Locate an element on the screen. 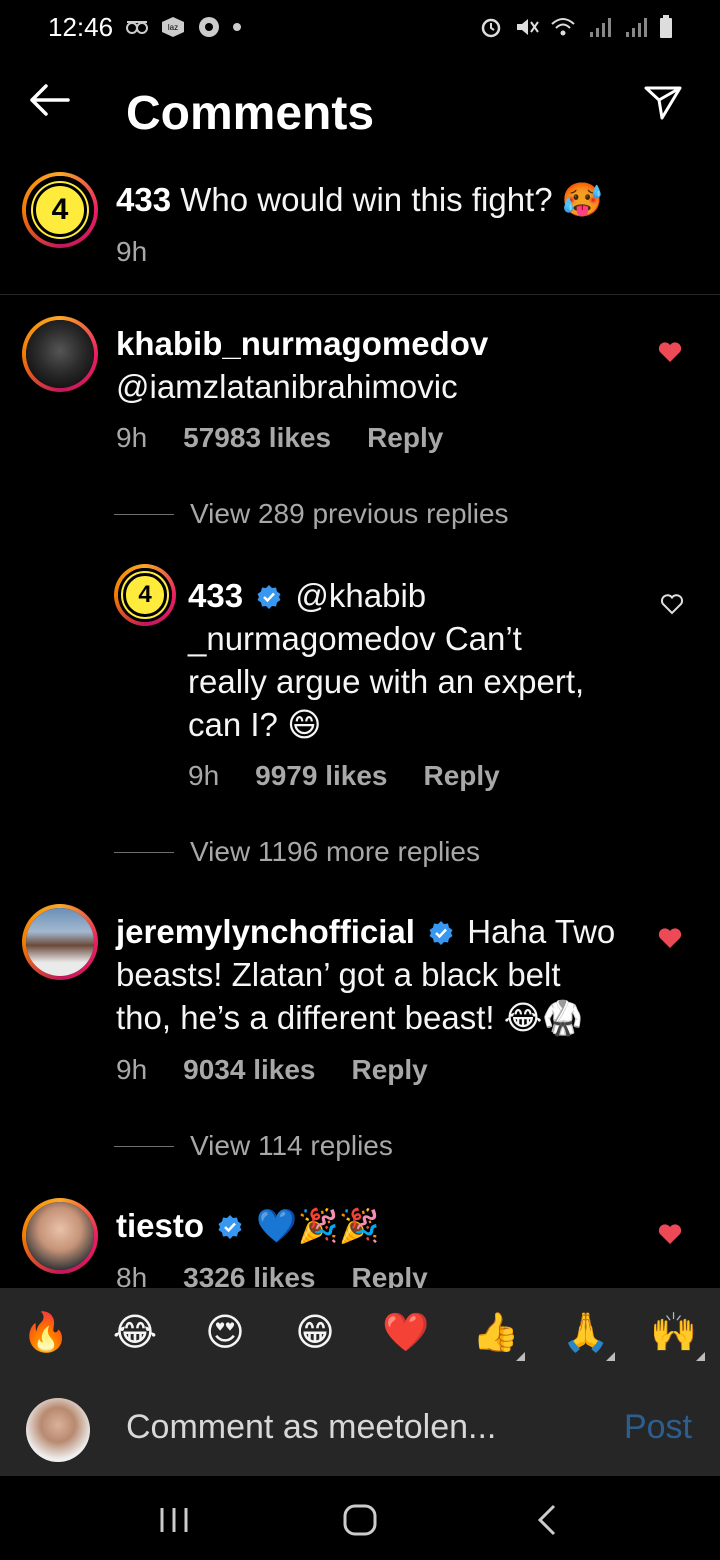 This screenshot has width=720, height=1560. comment-input-bar: Post is located at coordinates (360, 1427).